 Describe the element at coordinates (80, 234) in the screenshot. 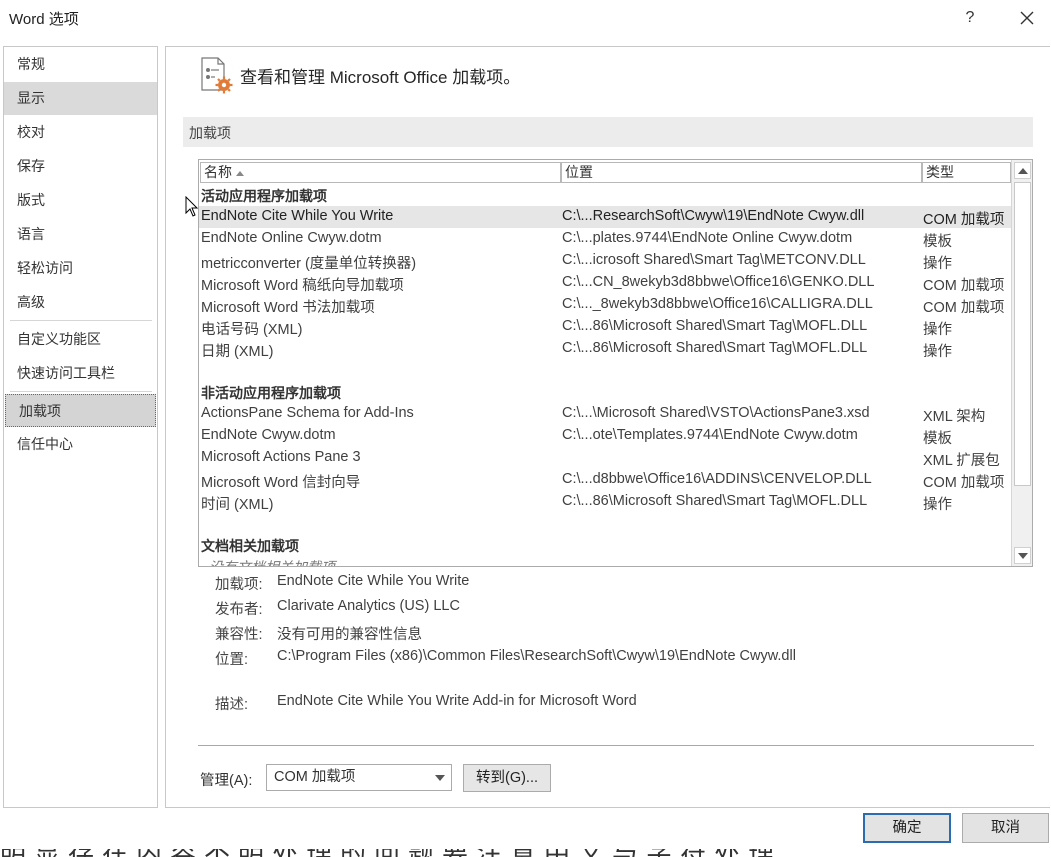

I see `nav-item-language: 语言` at that location.